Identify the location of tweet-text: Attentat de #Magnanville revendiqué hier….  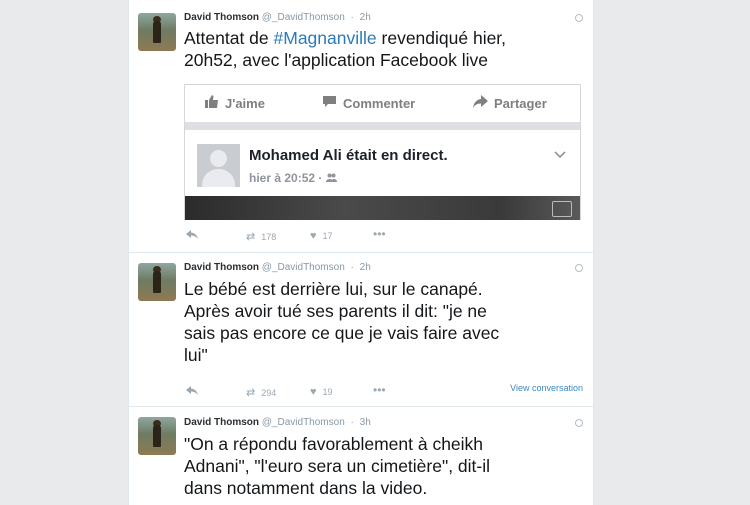
(381, 49).